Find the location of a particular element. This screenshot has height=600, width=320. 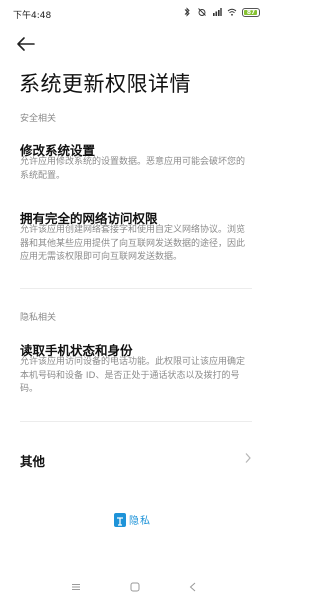

signal-icon is located at coordinates (217, 12).